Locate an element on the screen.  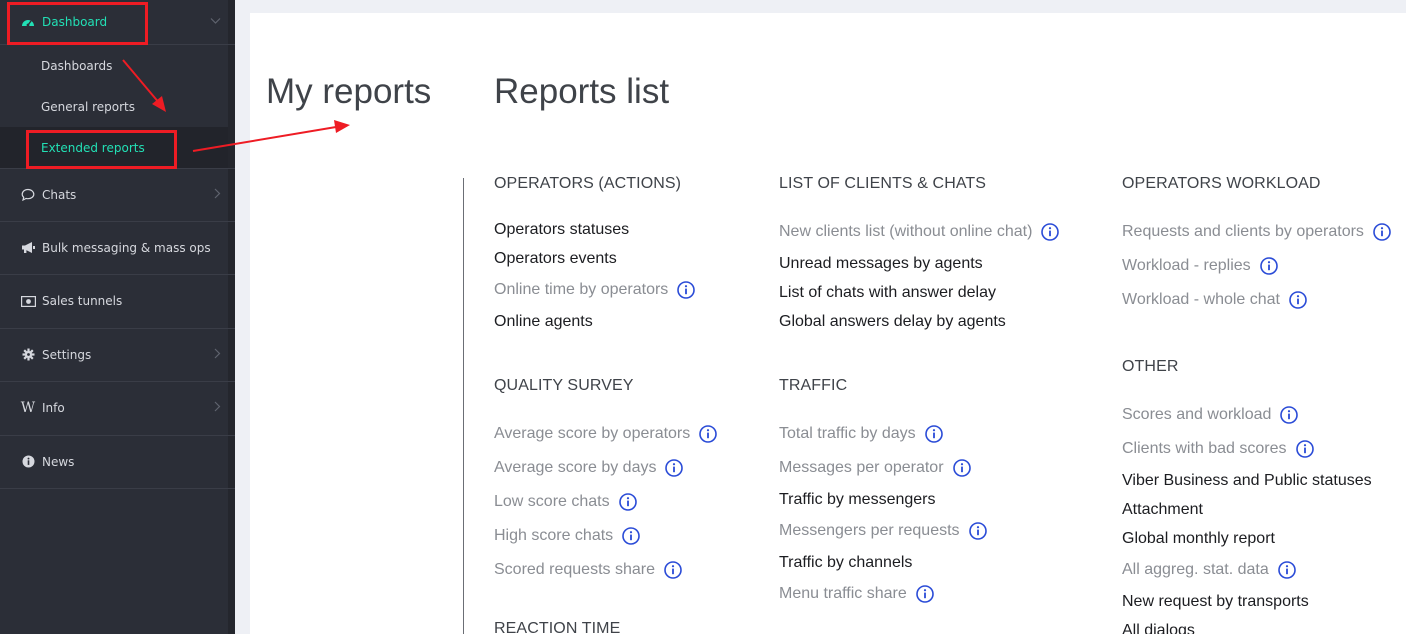
arrow-to-extended-reports is located at coordinates (144, 85).